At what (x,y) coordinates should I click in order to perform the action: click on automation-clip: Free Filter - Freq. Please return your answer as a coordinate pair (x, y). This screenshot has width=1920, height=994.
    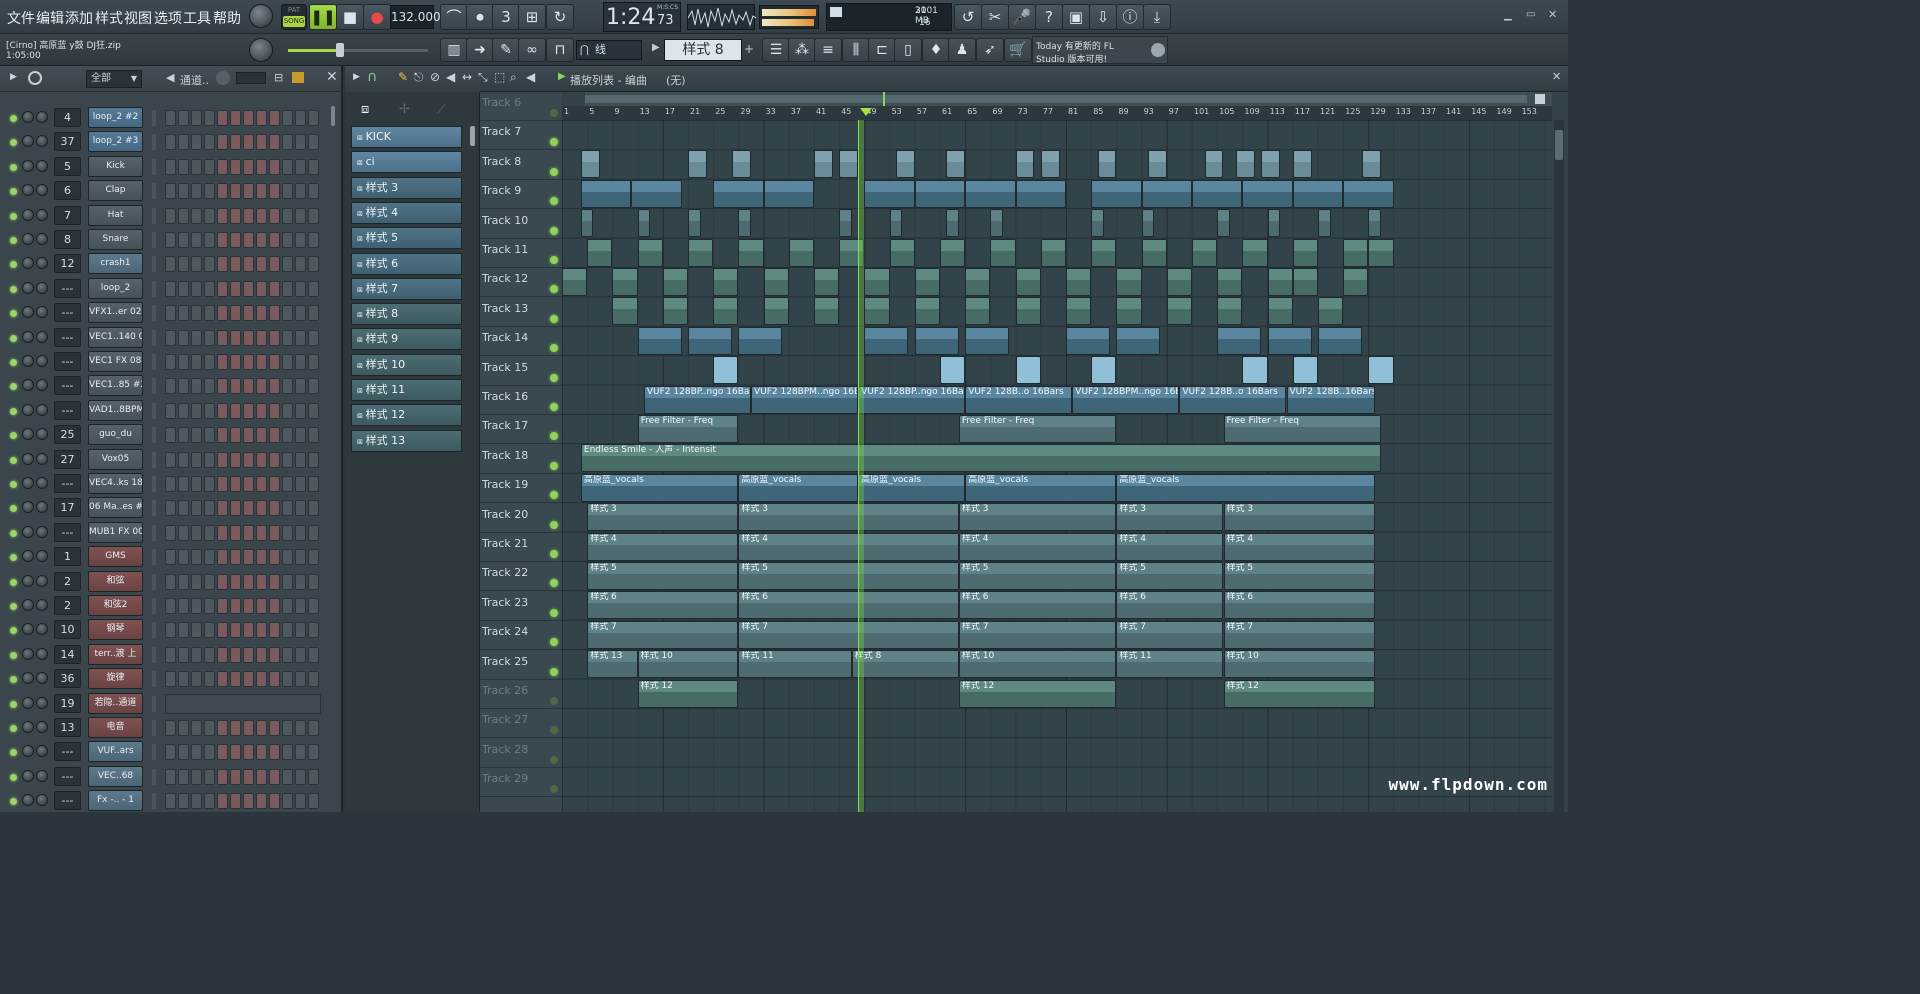
    Looking at the image, I should click on (1302, 429).